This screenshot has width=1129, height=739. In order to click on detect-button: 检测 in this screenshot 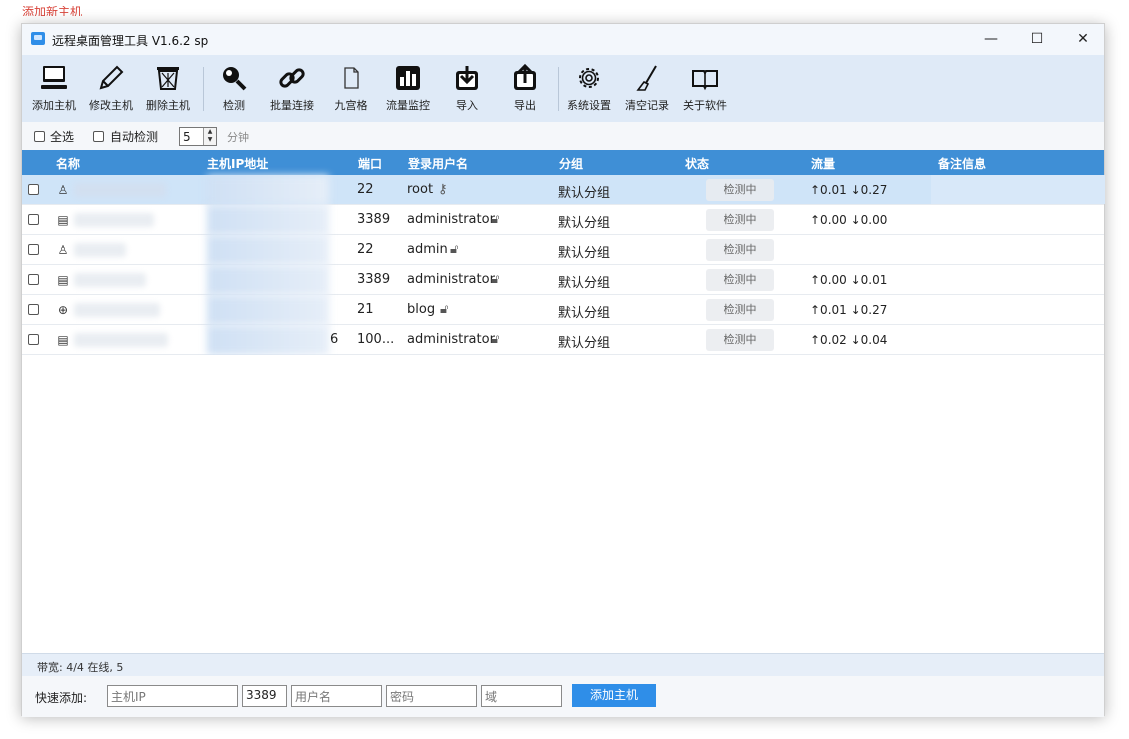, I will do `click(234, 88)`.